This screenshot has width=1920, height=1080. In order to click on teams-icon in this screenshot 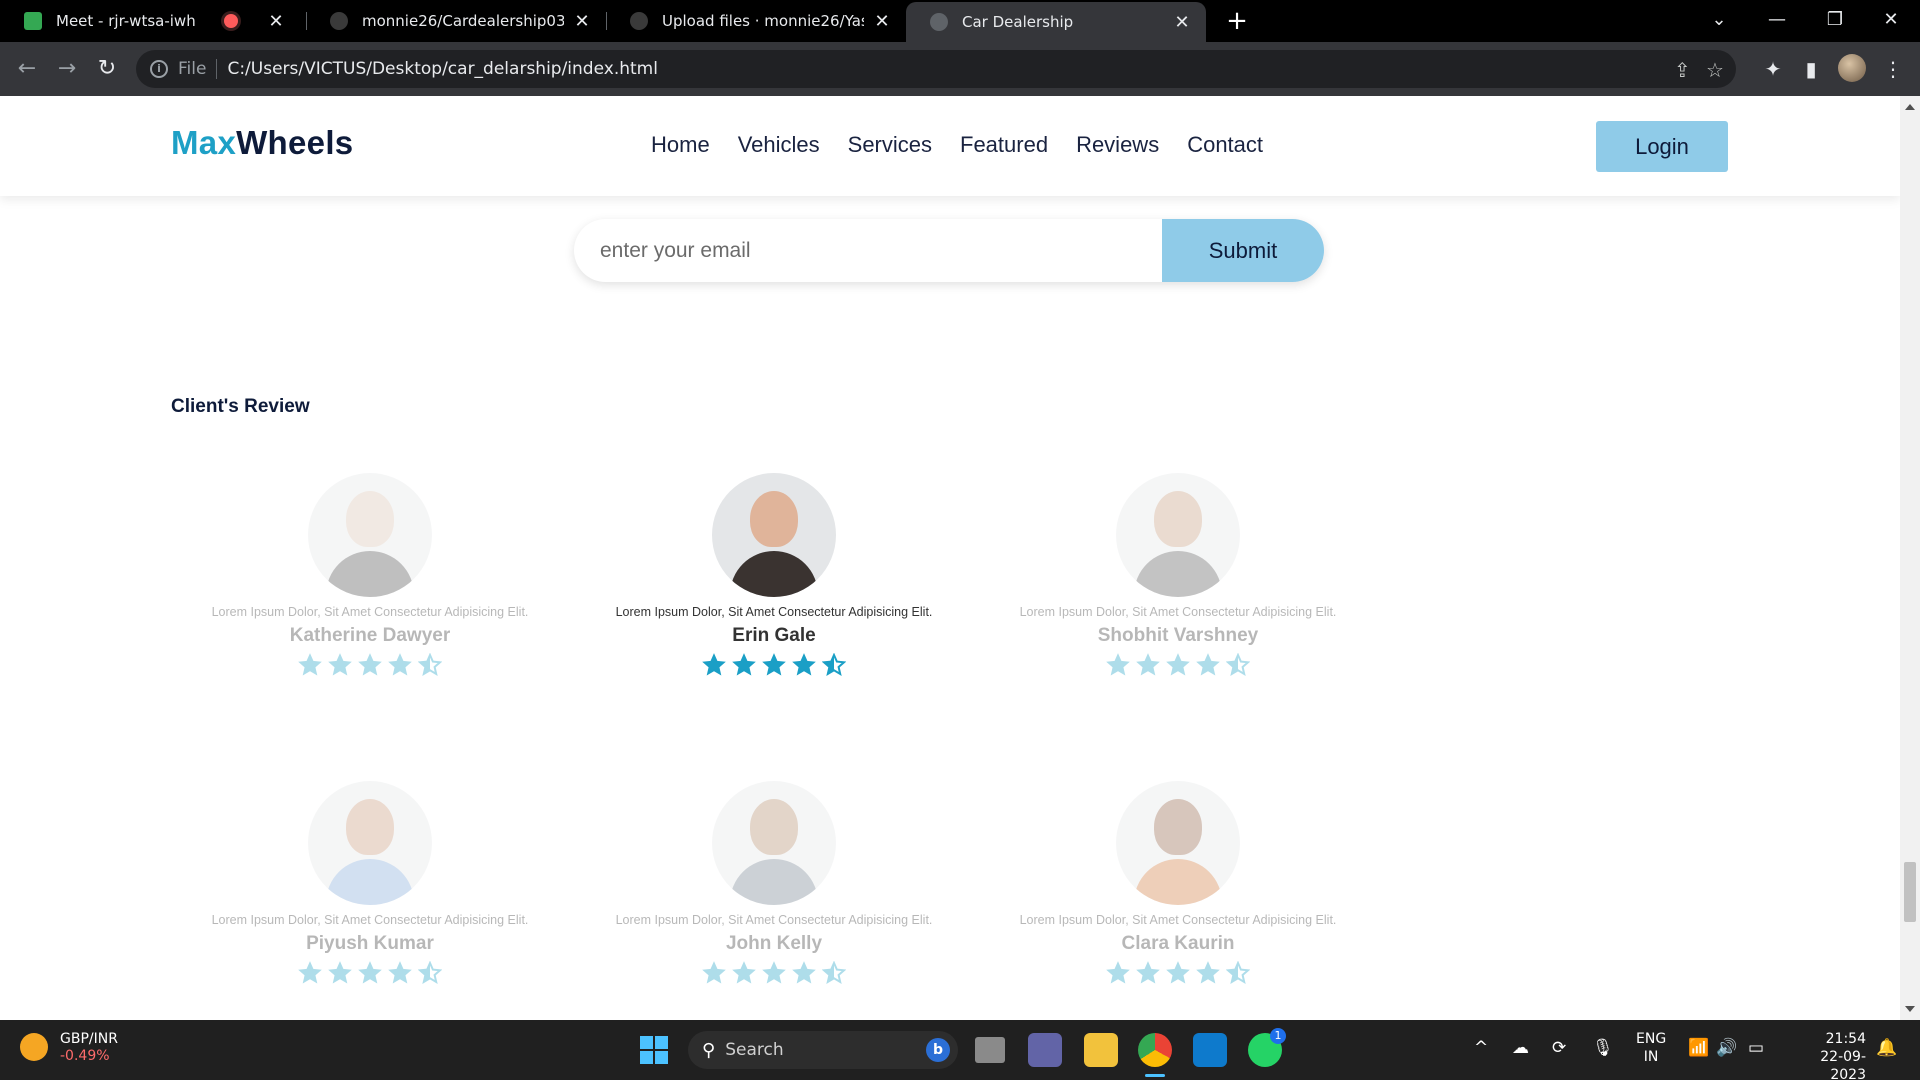, I will do `click(1045, 1050)`.